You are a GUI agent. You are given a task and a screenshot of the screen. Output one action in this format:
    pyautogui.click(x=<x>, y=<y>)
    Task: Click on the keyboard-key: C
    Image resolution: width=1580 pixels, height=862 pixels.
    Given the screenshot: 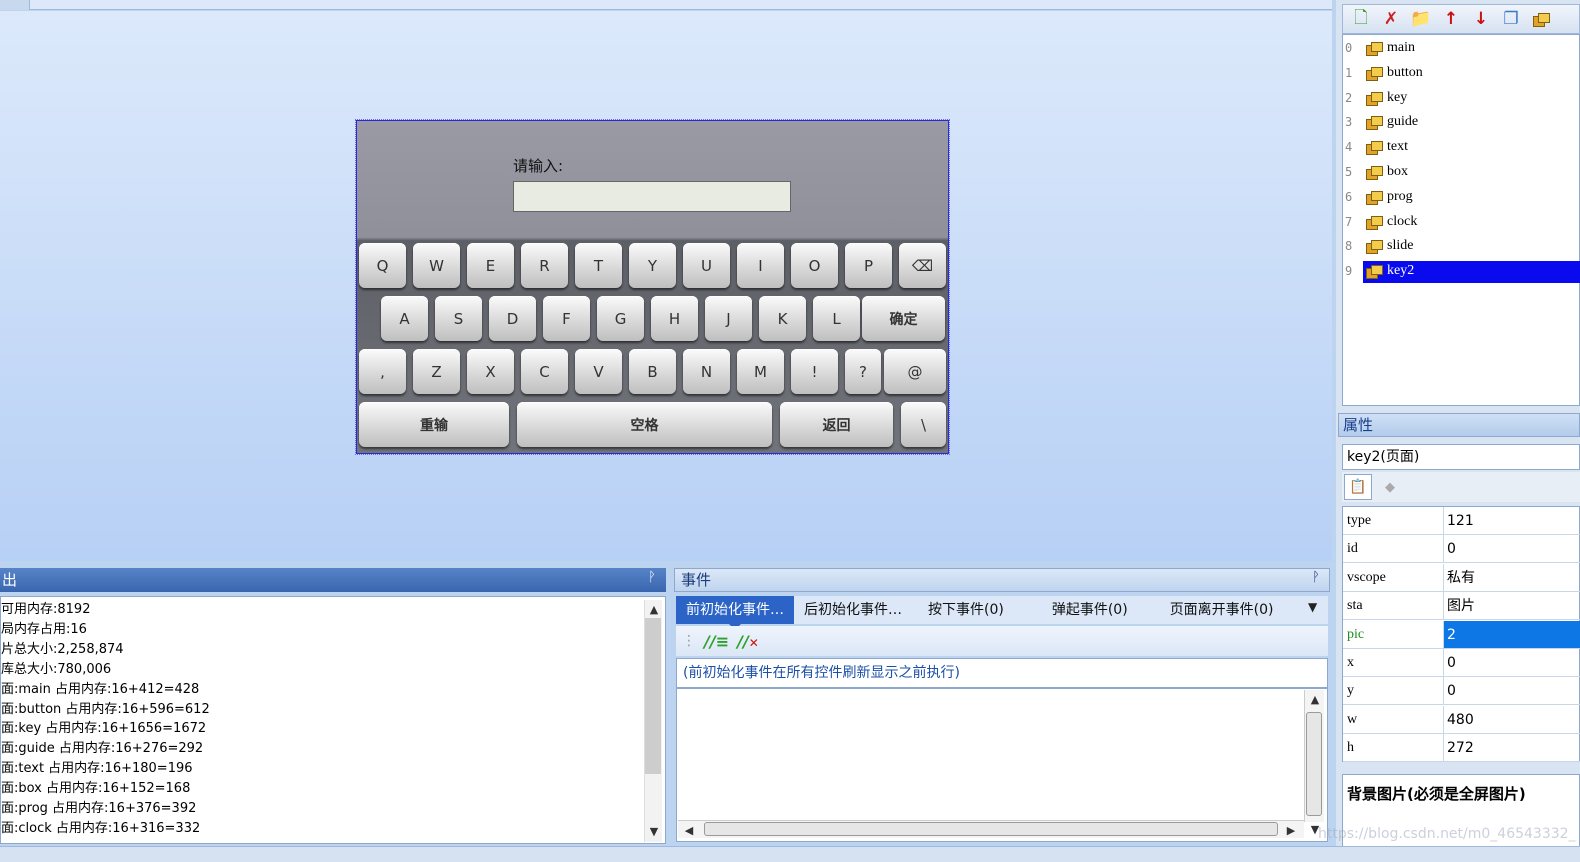 What is the action you would take?
    pyautogui.click(x=544, y=371)
    